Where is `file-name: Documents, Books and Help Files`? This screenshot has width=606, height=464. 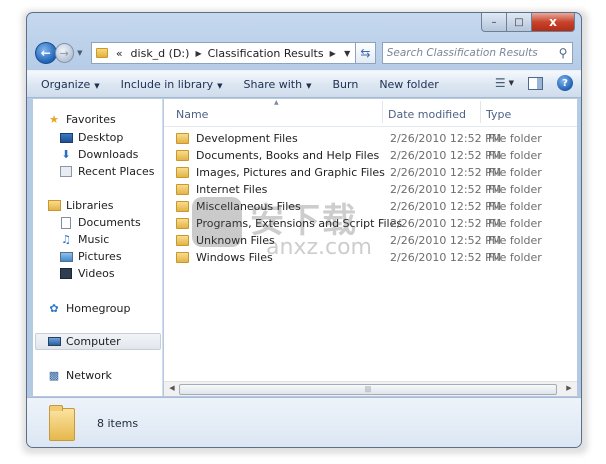
file-name: Documents, Books and Help Files is located at coordinates (293, 155).